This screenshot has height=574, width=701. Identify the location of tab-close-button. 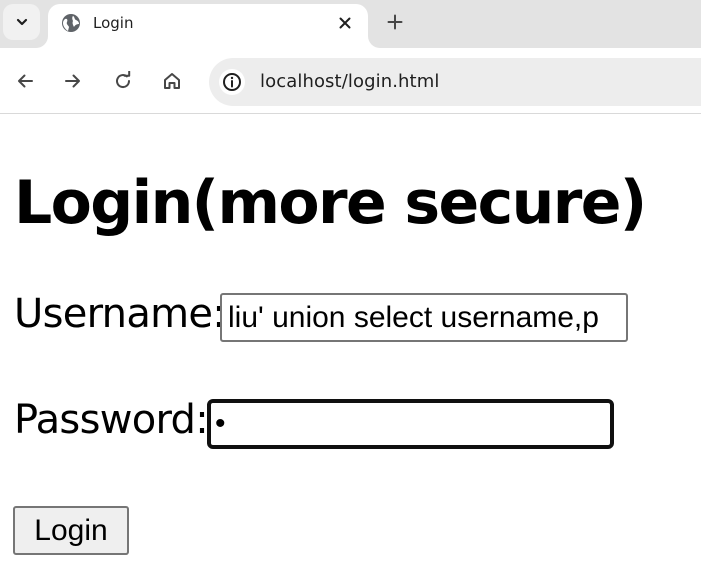
(345, 23).